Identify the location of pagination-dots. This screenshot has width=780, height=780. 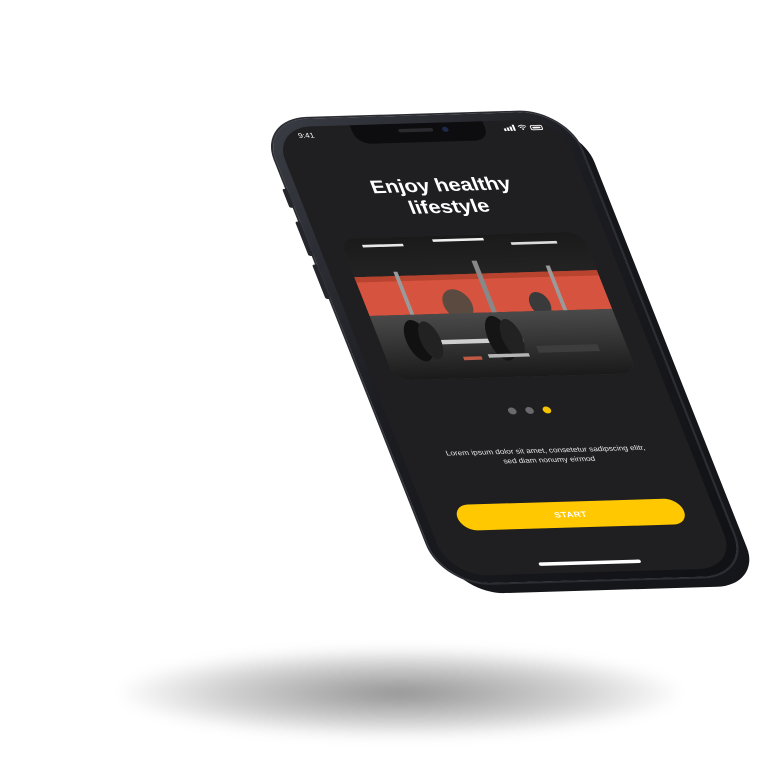
(529, 410).